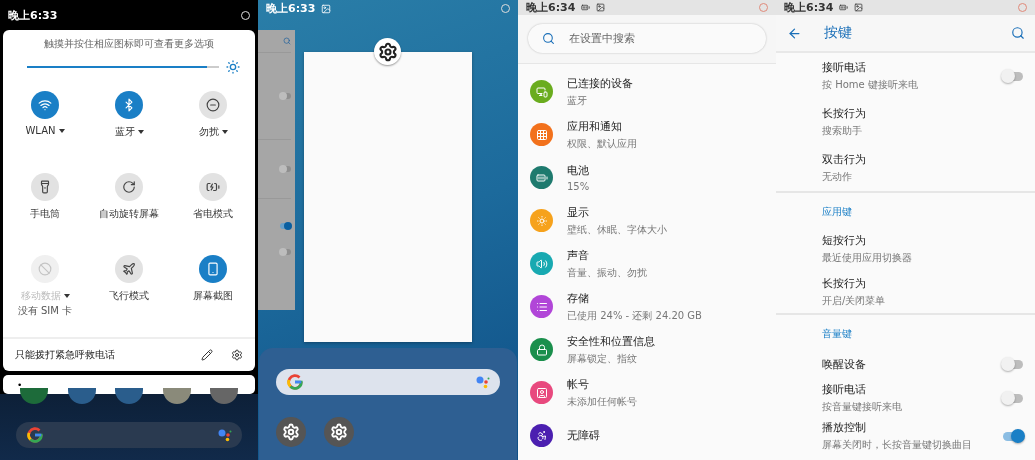 Image resolution: width=1035 pixels, height=460 pixels. I want to click on tile-label: 屏幕截图, so click(213, 296).